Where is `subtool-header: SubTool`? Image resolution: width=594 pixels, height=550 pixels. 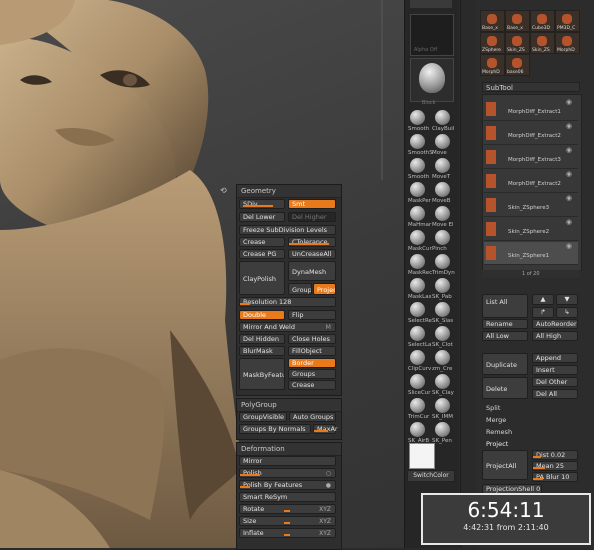
subtool-header: SubTool is located at coordinates (531, 87).